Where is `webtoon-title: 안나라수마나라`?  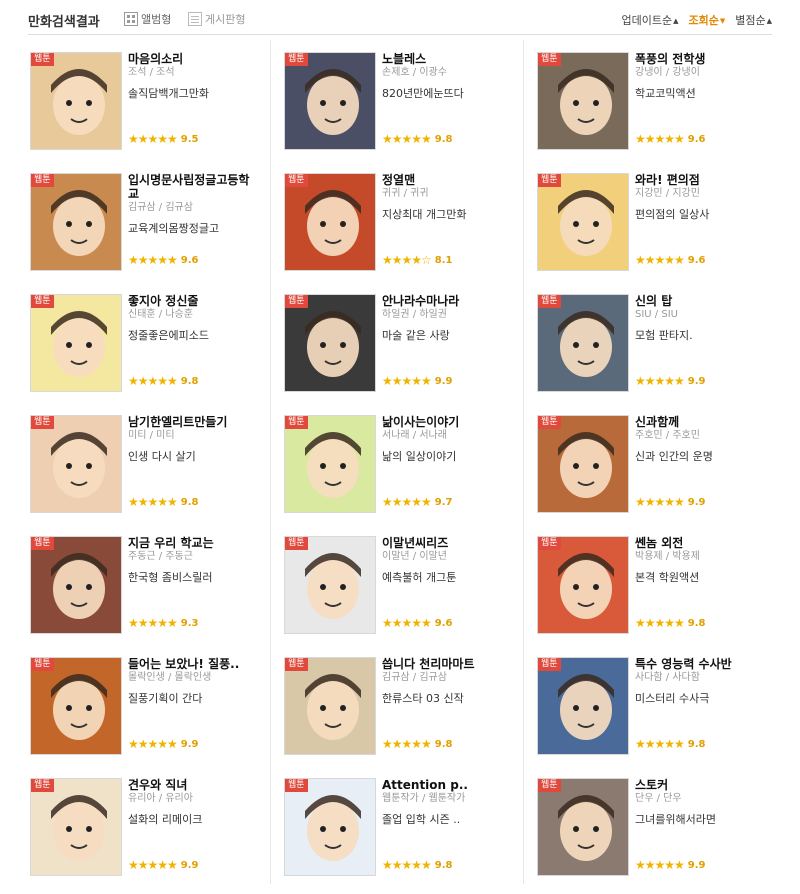
webtoon-title: 안나라수마나라 is located at coordinates (444, 301).